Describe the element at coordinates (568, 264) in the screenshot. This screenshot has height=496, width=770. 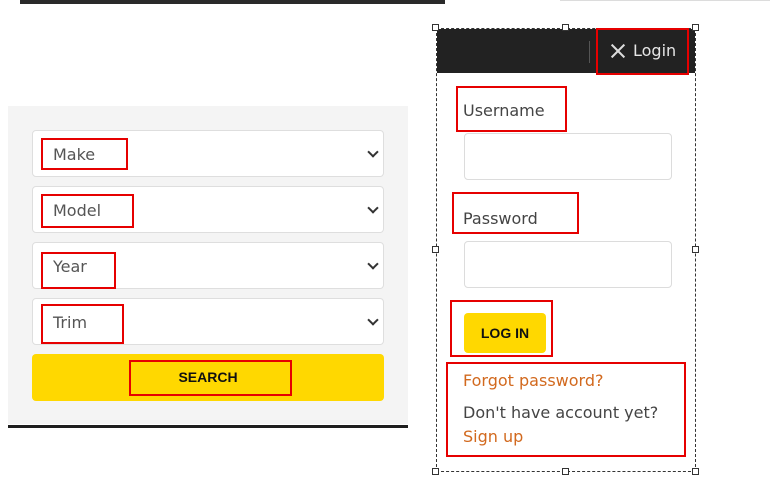
I see `password-input` at that location.